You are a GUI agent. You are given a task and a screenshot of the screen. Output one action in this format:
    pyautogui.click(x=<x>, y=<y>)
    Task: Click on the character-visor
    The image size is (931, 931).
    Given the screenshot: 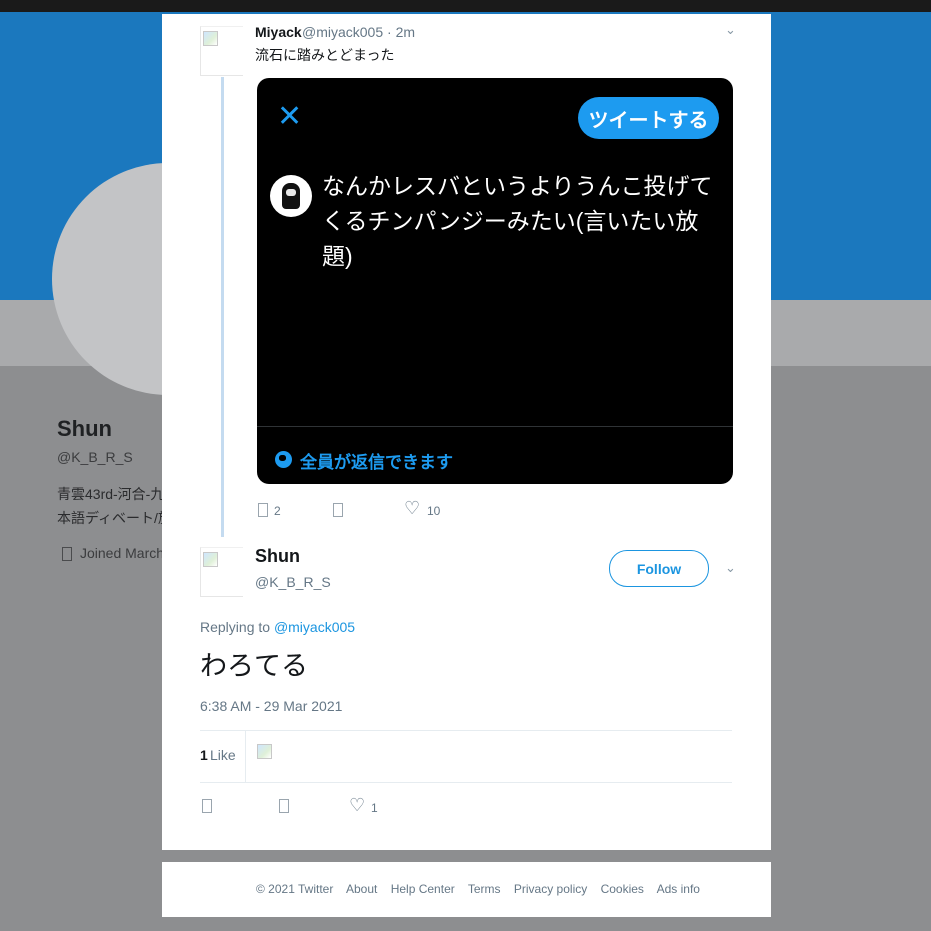 What is the action you would take?
    pyautogui.click(x=291, y=192)
    